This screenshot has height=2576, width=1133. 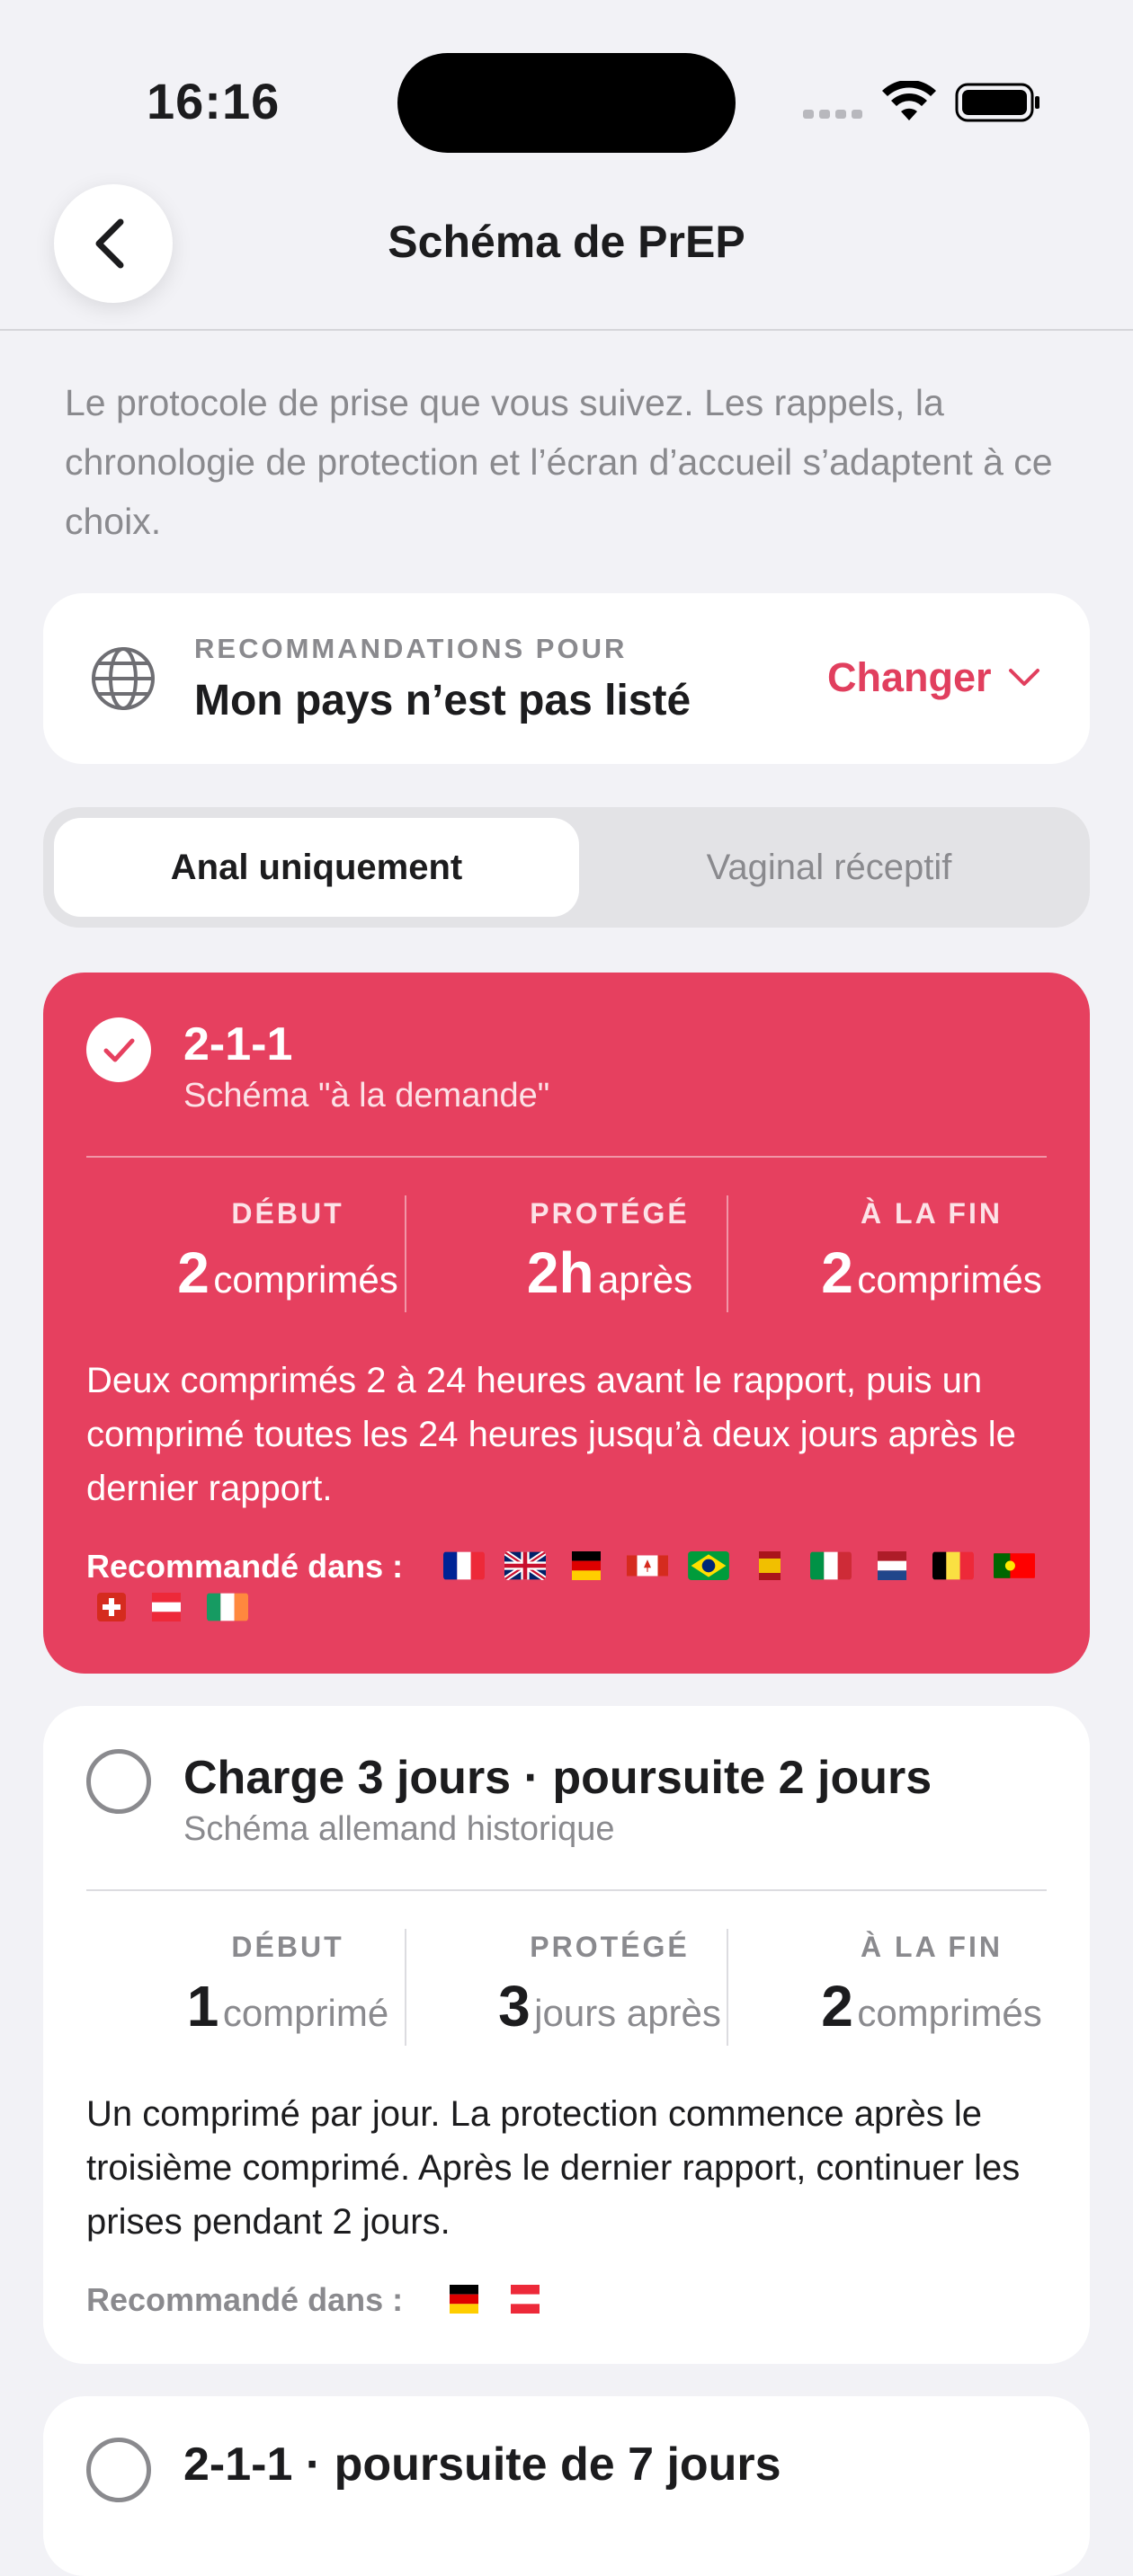 What do you see at coordinates (770, 1565) in the screenshot?
I see `flag-es-icon` at bounding box center [770, 1565].